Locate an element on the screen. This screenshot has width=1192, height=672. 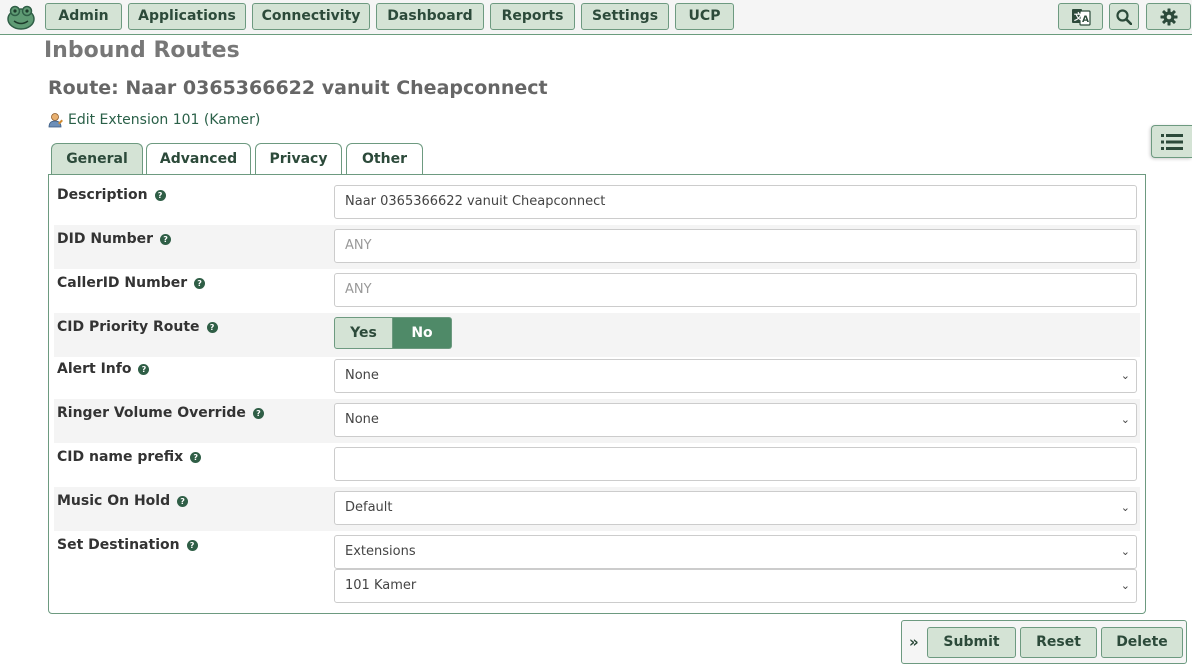
nav-admin: Admin is located at coordinates (83, 16).